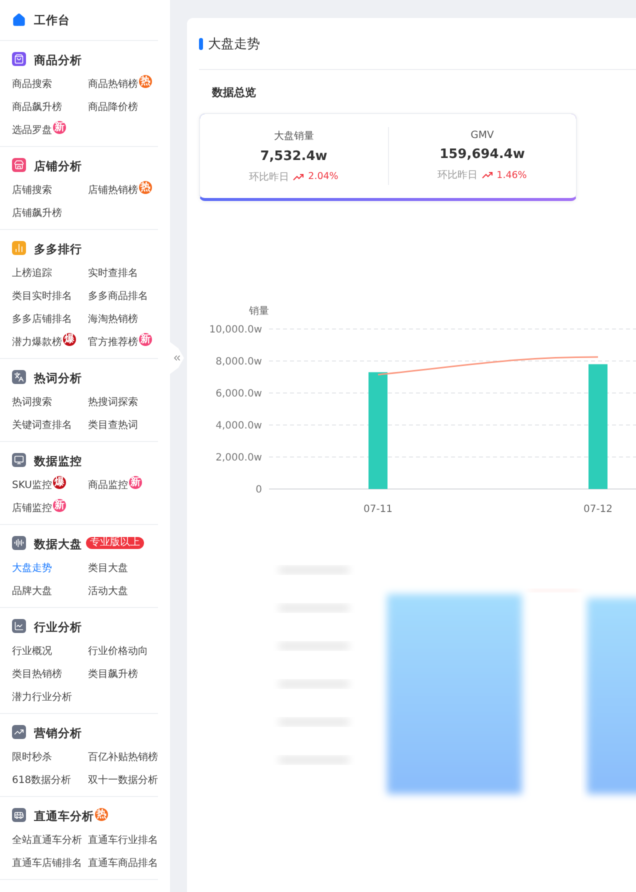 Image resolution: width=636 pixels, height=892 pixels. Describe the element at coordinates (32, 402) in the screenshot. I see `menu-item: 热词搜索` at that location.